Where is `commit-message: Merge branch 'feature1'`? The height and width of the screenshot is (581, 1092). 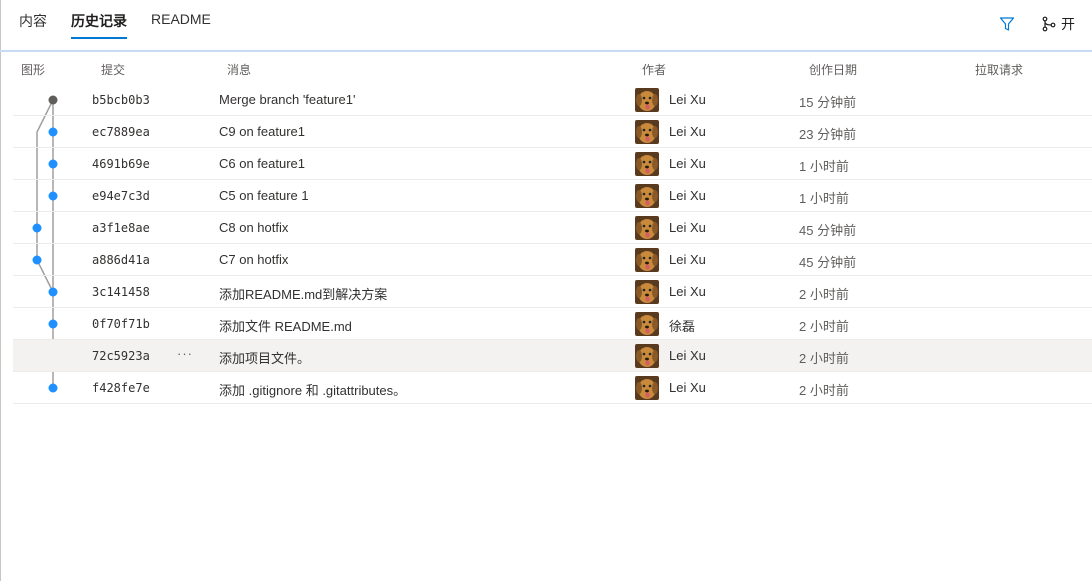
commit-message: Merge branch 'feature1' is located at coordinates (287, 99).